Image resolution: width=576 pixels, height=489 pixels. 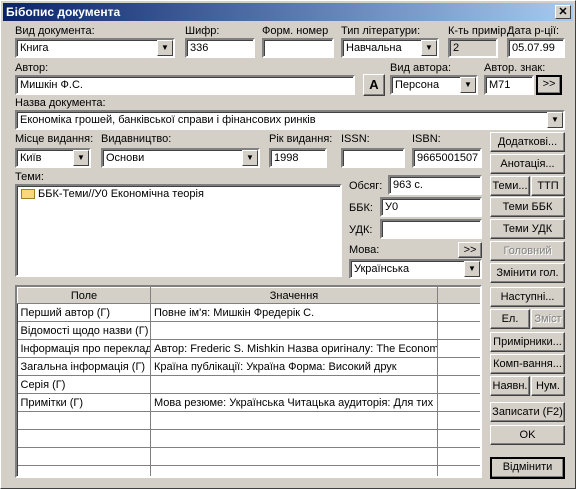 What do you see at coordinates (548, 319) in the screenshot?
I see `contents-button: Зміст` at bounding box center [548, 319].